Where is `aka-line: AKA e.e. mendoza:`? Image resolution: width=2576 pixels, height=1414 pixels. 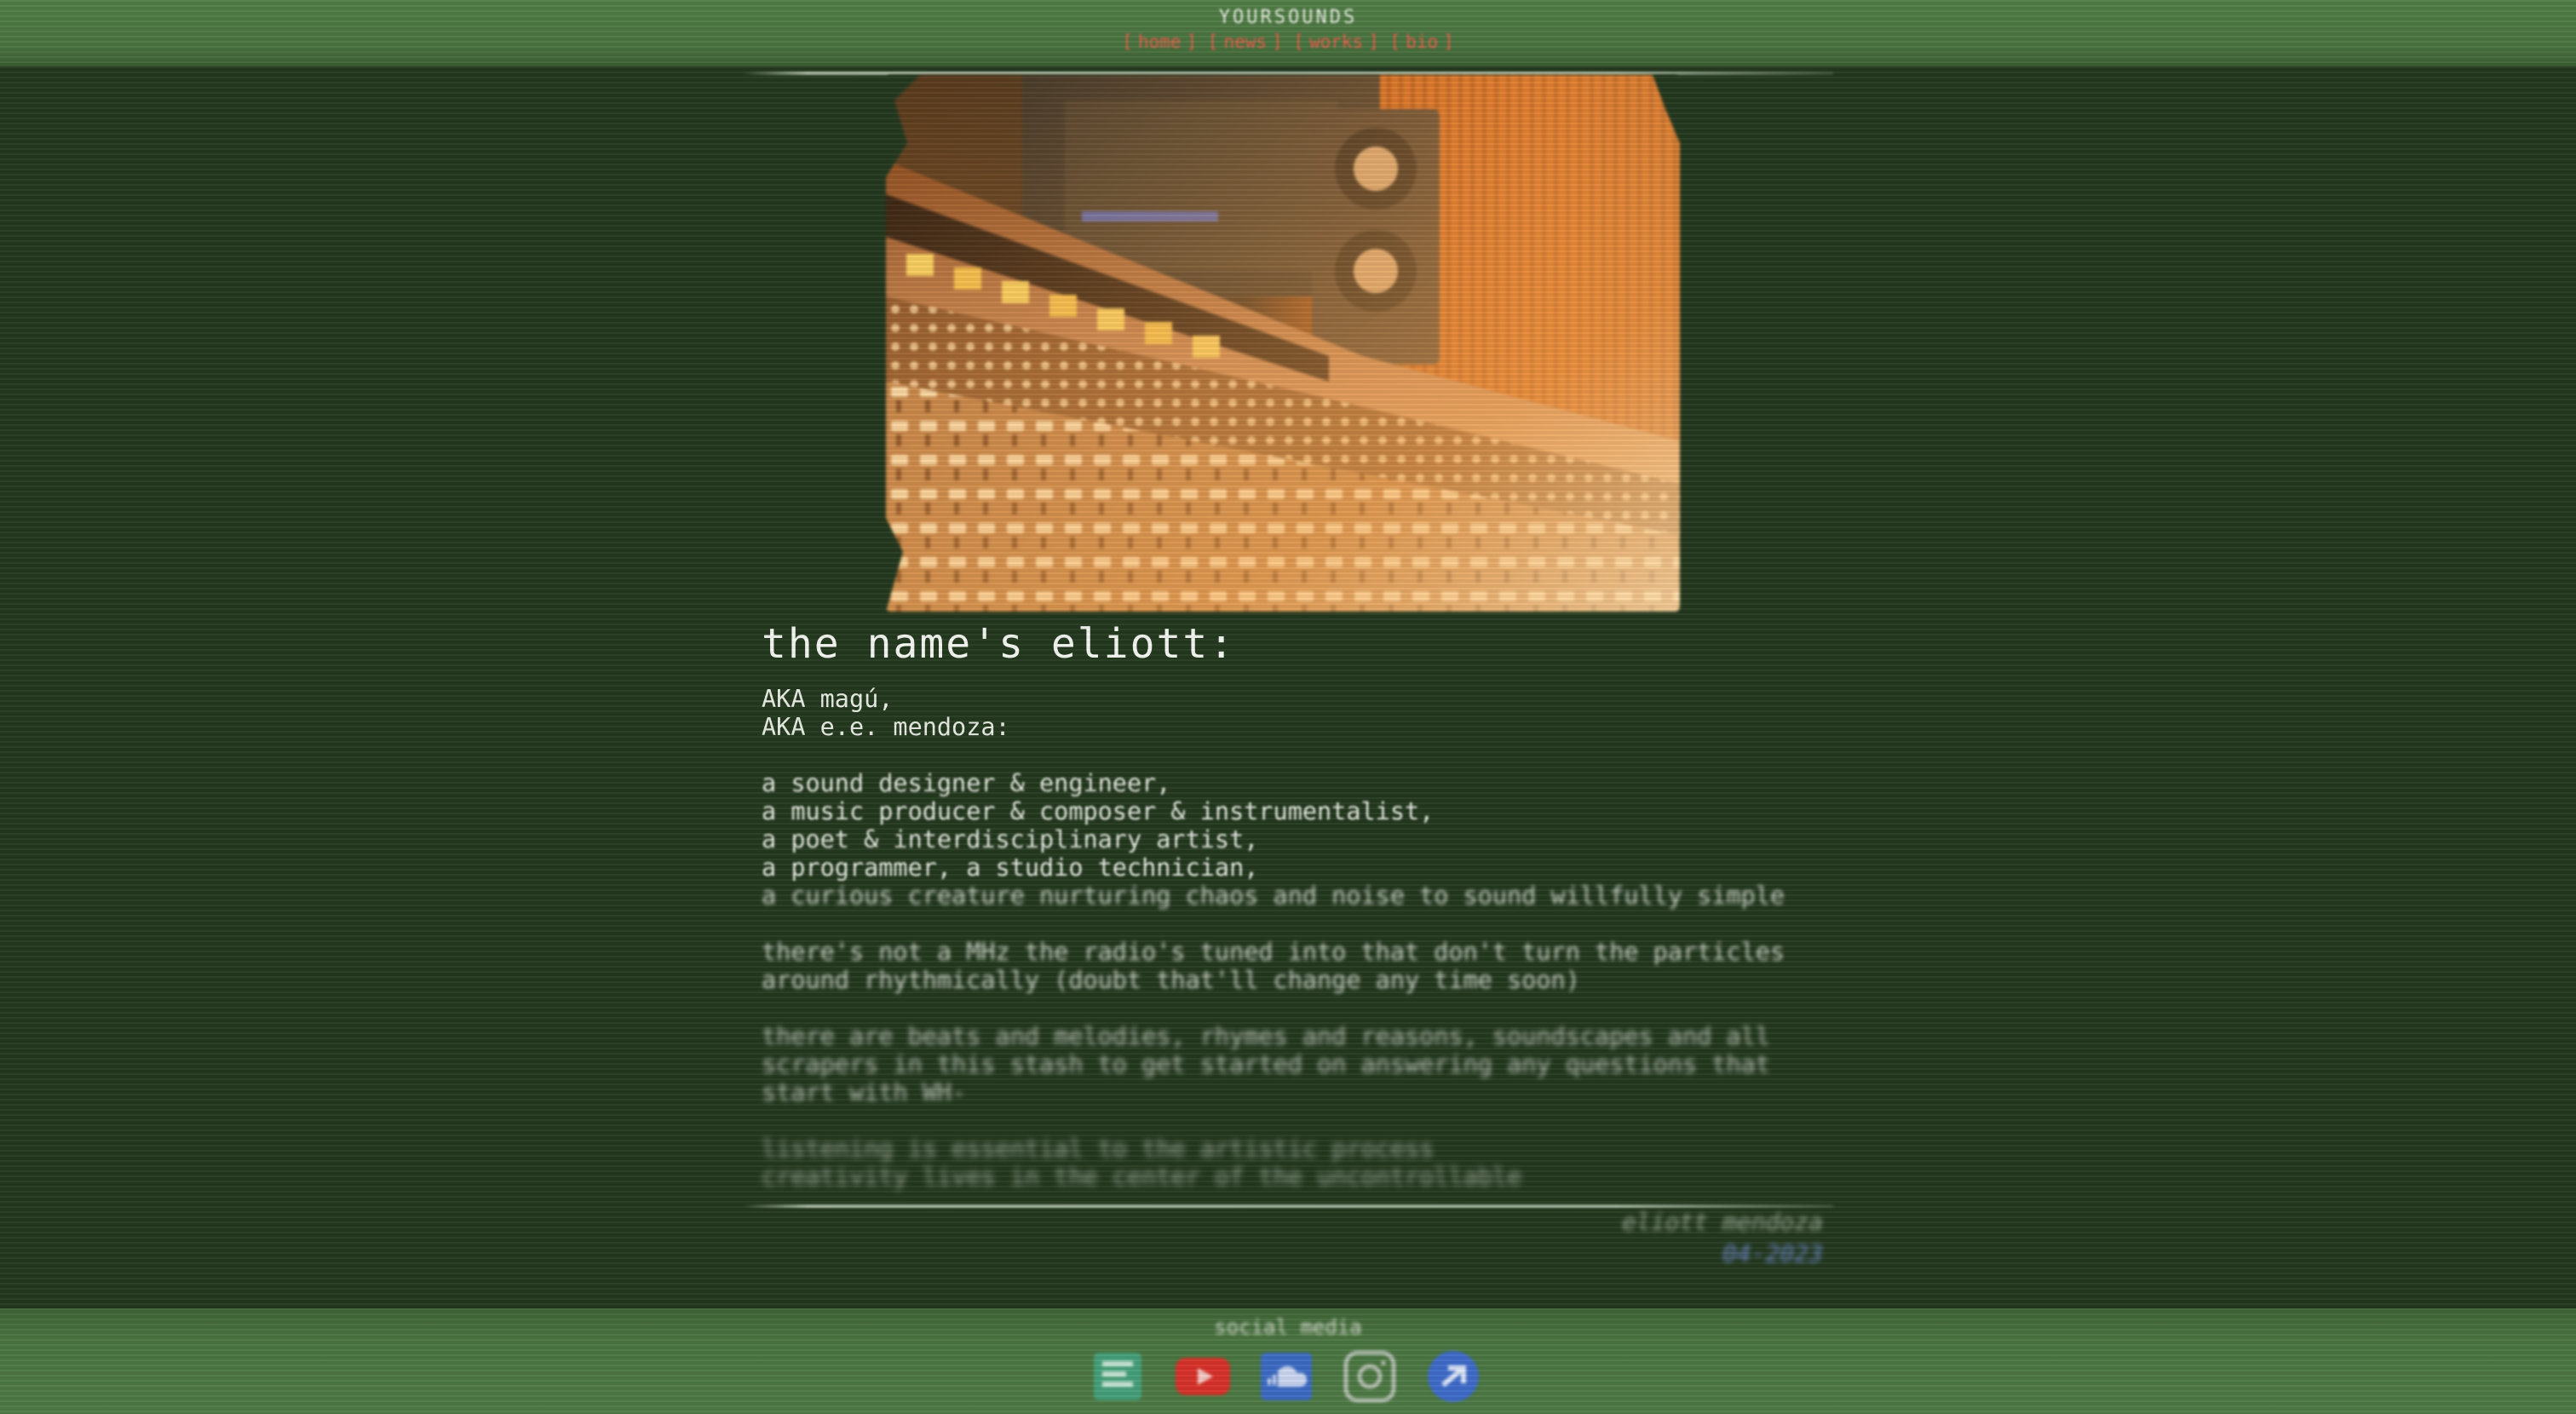 aka-line: AKA e.e. mendoza: is located at coordinates (886, 727).